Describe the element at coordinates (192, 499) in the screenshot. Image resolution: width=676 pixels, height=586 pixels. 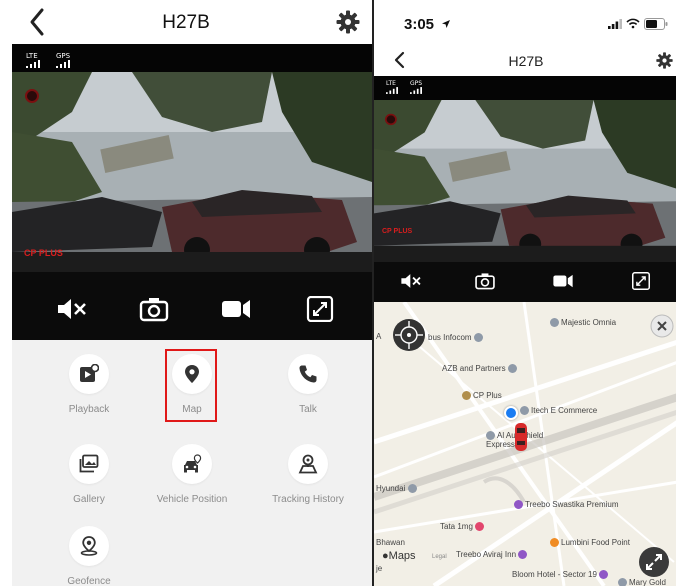
I see `menu-label: Vehicle Position` at that location.